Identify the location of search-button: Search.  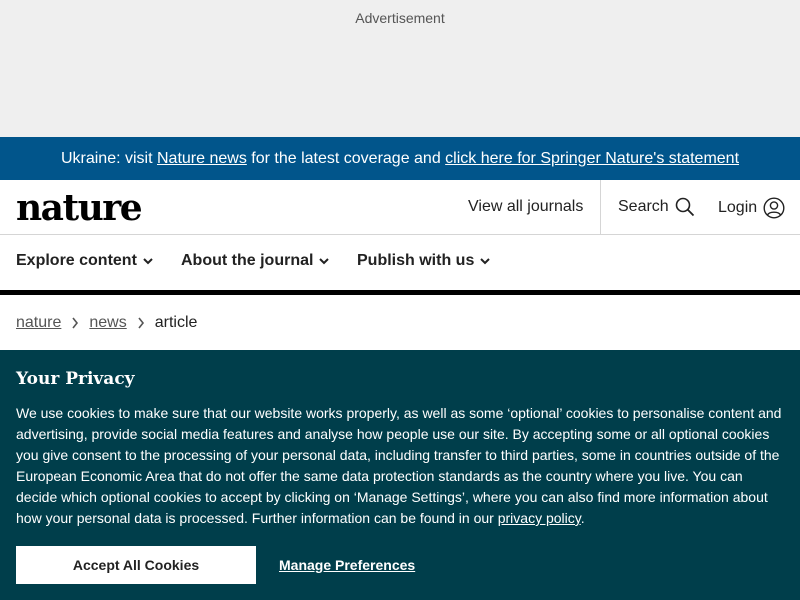
(656, 207).